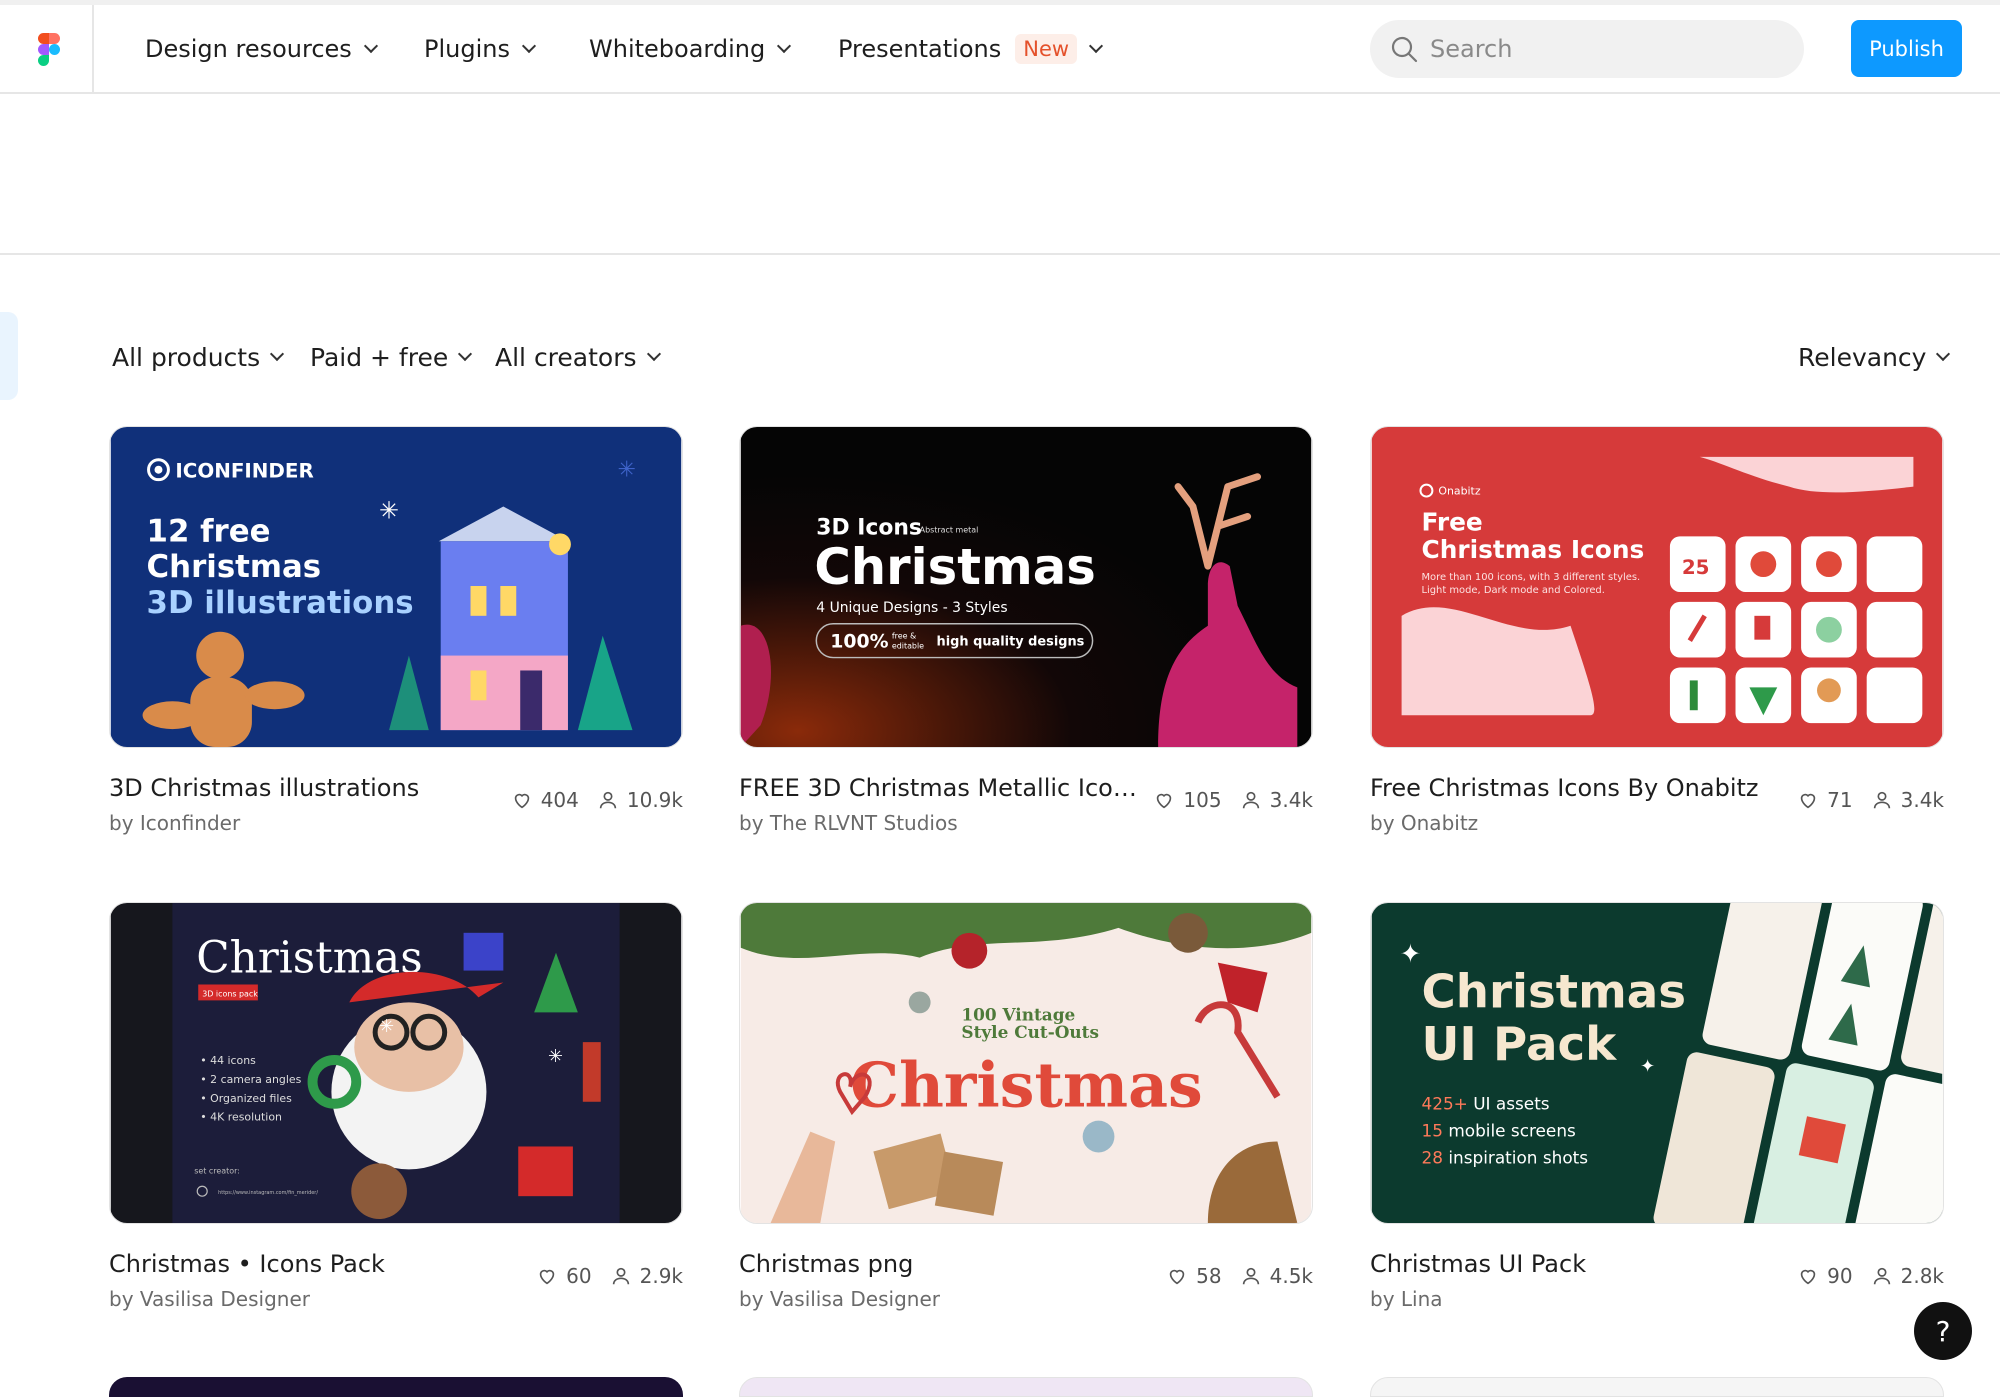 Image resolution: width=2000 pixels, height=1397 pixels. What do you see at coordinates (1922, 1276) in the screenshot?
I see `users-count: 2.8k` at bounding box center [1922, 1276].